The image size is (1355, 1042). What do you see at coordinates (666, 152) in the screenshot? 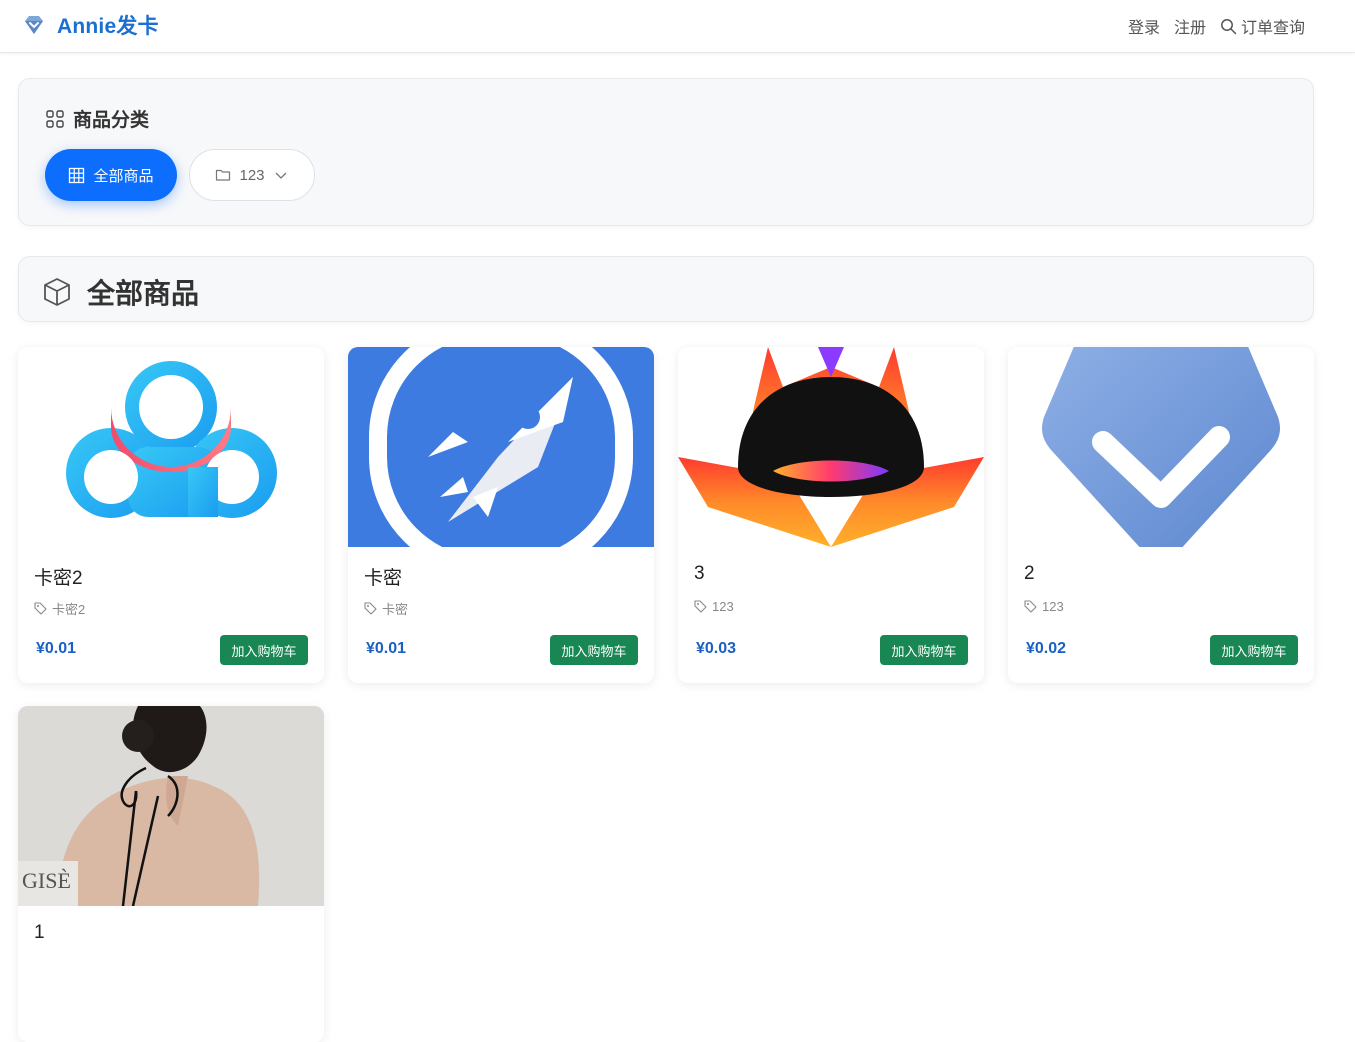
I see `category-panel: 商品分类 全部商品 123` at bounding box center [666, 152].